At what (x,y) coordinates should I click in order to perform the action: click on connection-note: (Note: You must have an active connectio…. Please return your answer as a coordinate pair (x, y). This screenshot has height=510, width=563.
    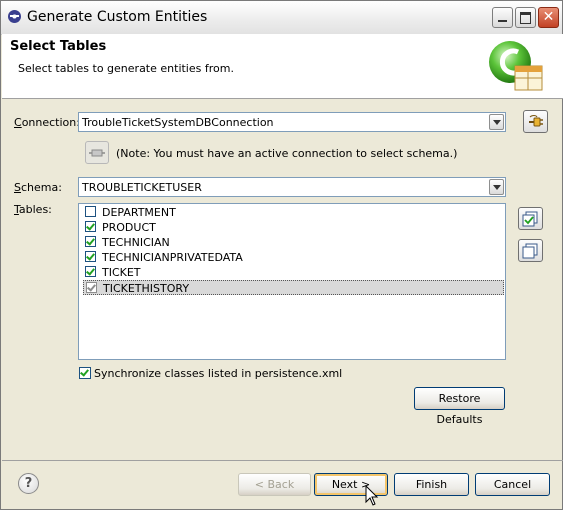
    Looking at the image, I should click on (287, 153).